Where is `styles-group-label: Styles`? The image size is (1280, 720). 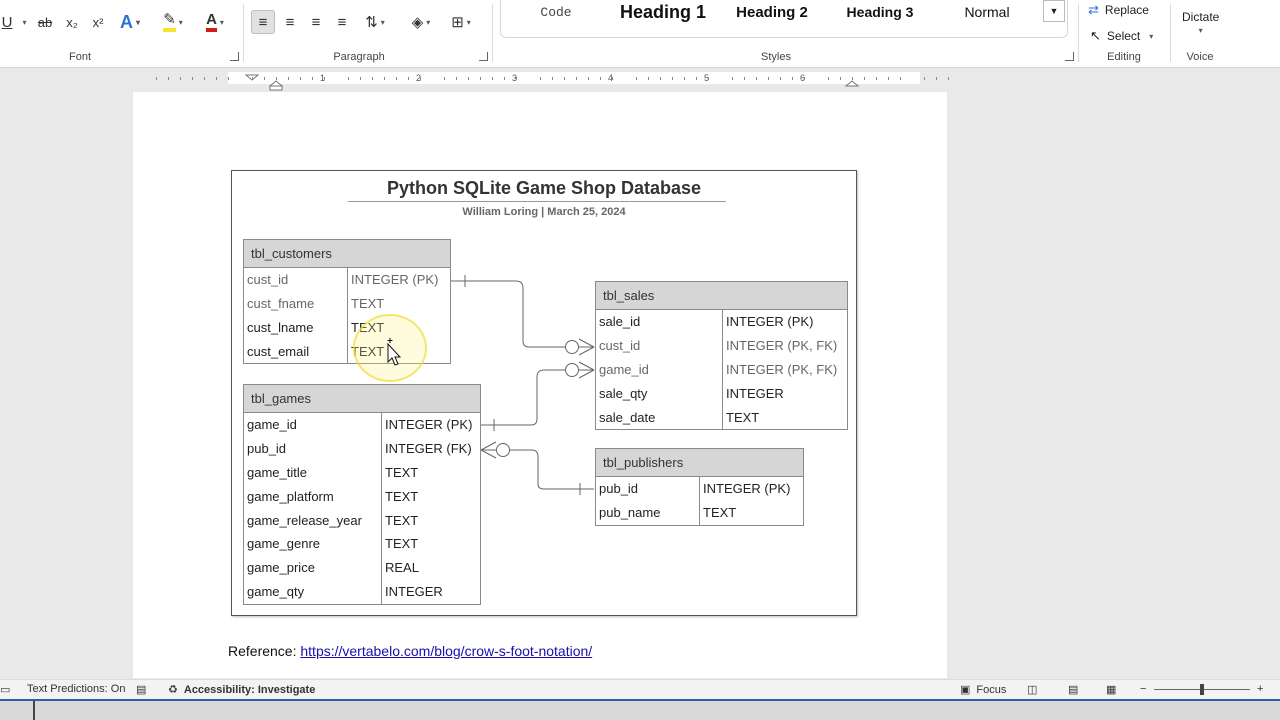
styles-group-label: Styles is located at coordinates (776, 57).